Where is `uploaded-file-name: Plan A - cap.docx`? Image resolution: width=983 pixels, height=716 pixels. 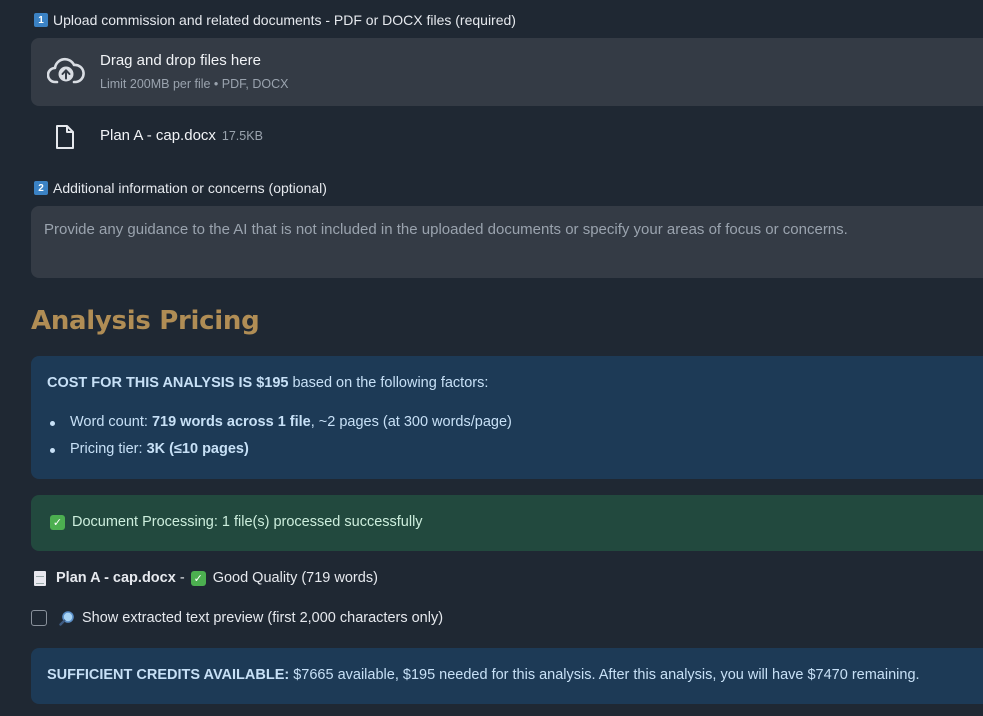
uploaded-file-name: Plan A - cap.docx is located at coordinates (158, 135).